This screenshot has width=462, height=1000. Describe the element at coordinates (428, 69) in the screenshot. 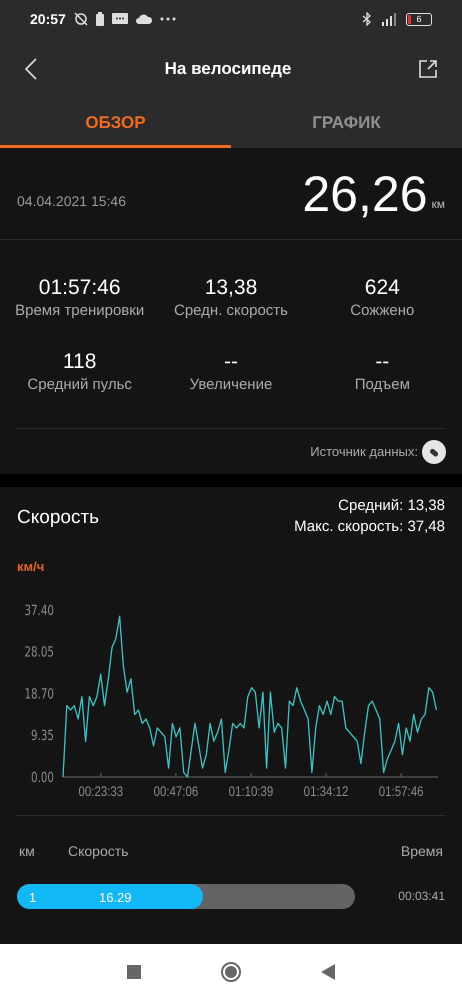

I see `share-icon` at that location.